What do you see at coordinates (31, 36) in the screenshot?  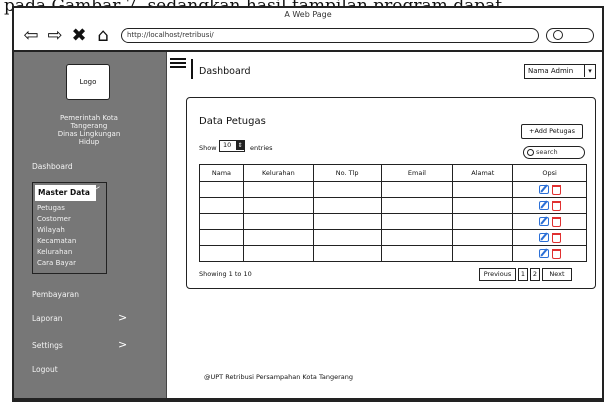 I see `back-arrow-icon: ⇦` at bounding box center [31, 36].